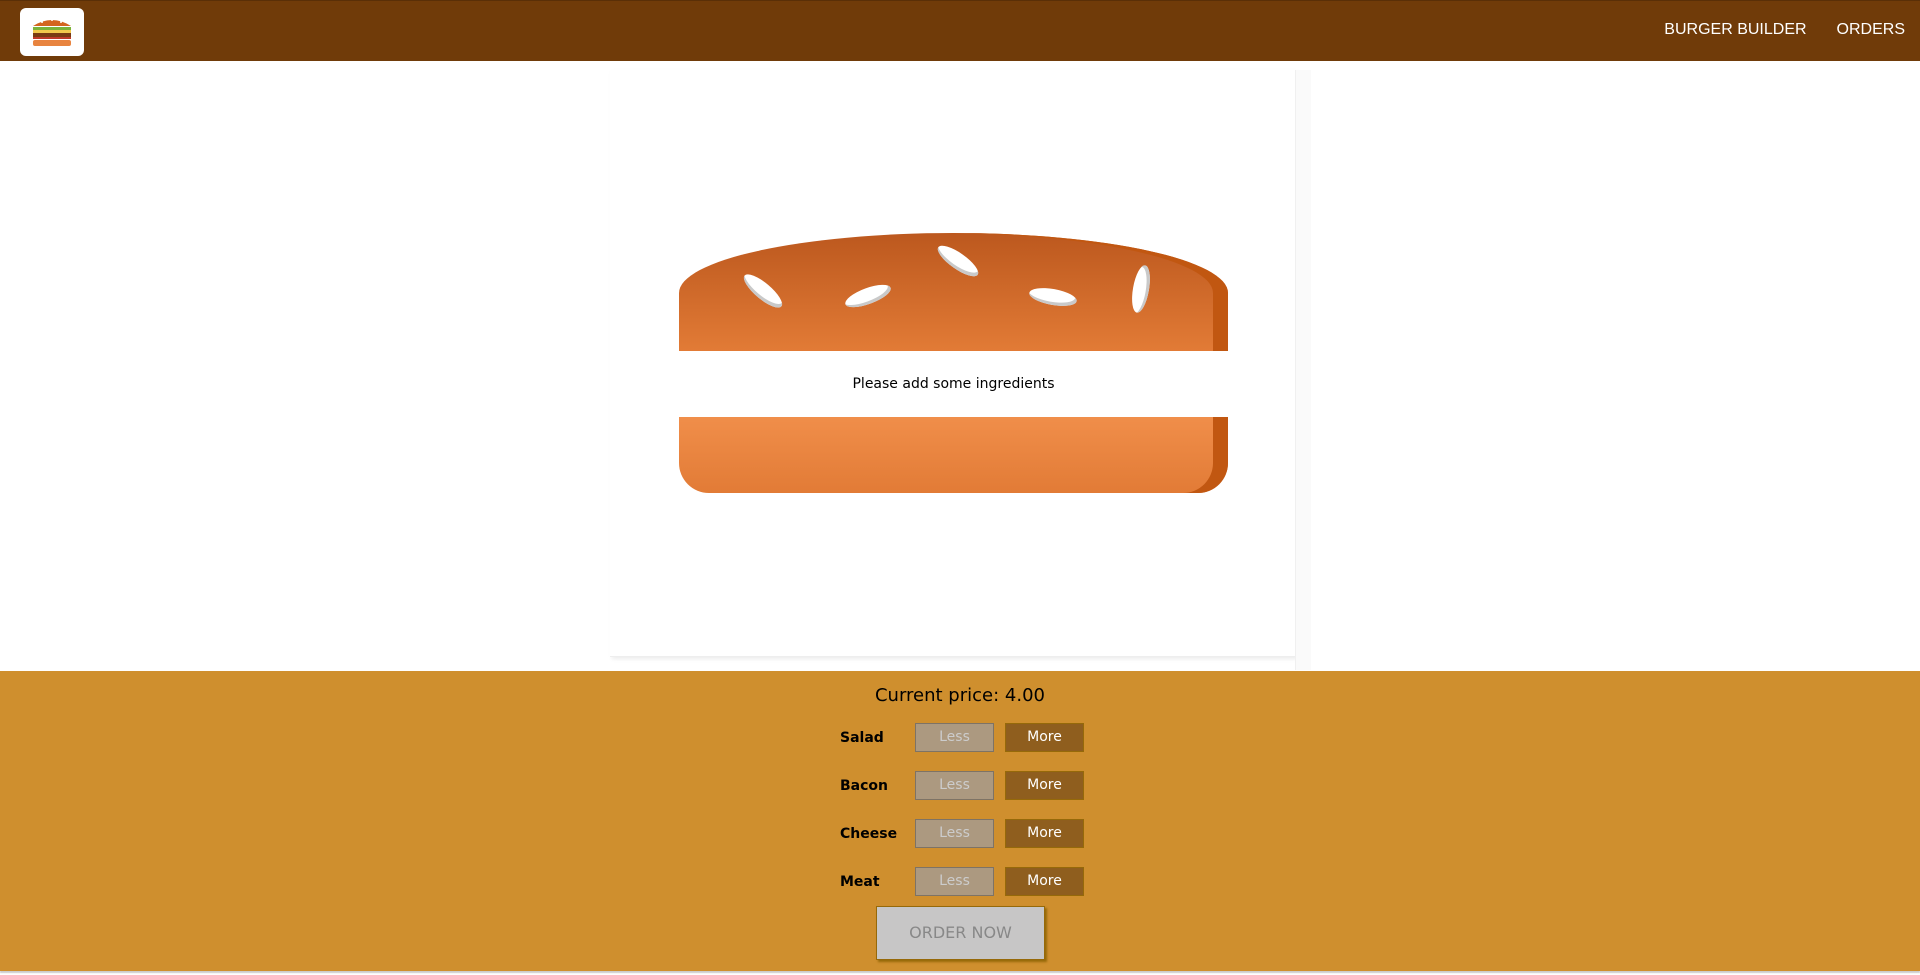 Image resolution: width=1920 pixels, height=975 pixels. I want to click on more-bacon-button: More, so click(1044, 785).